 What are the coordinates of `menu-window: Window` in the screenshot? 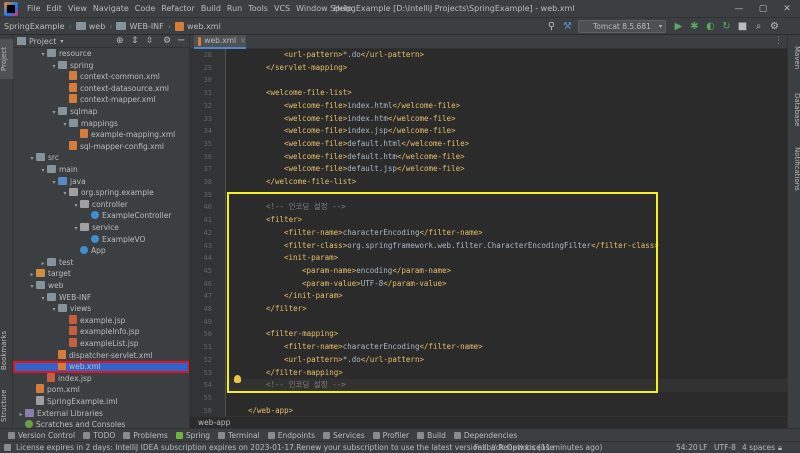 It's located at (312, 8).